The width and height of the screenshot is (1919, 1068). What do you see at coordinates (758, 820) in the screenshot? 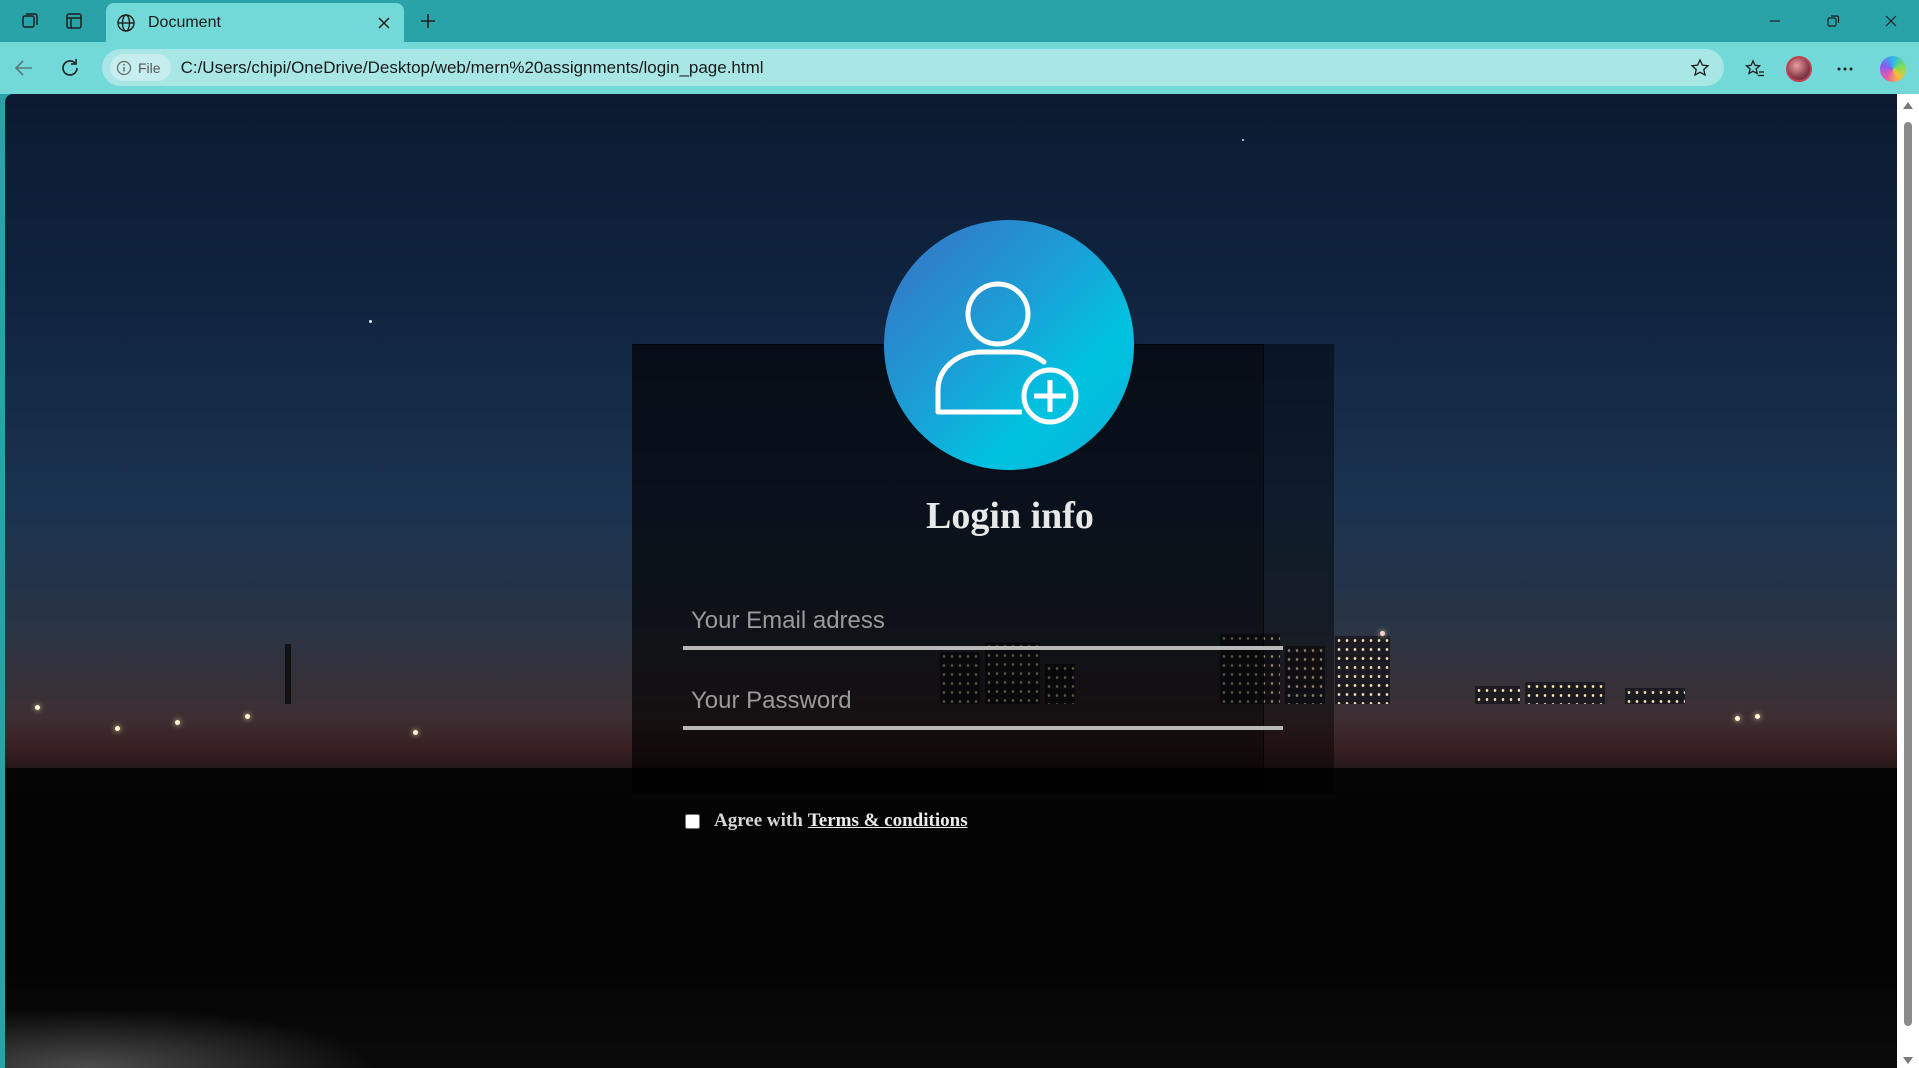
I see `agree-label: Agree with` at bounding box center [758, 820].